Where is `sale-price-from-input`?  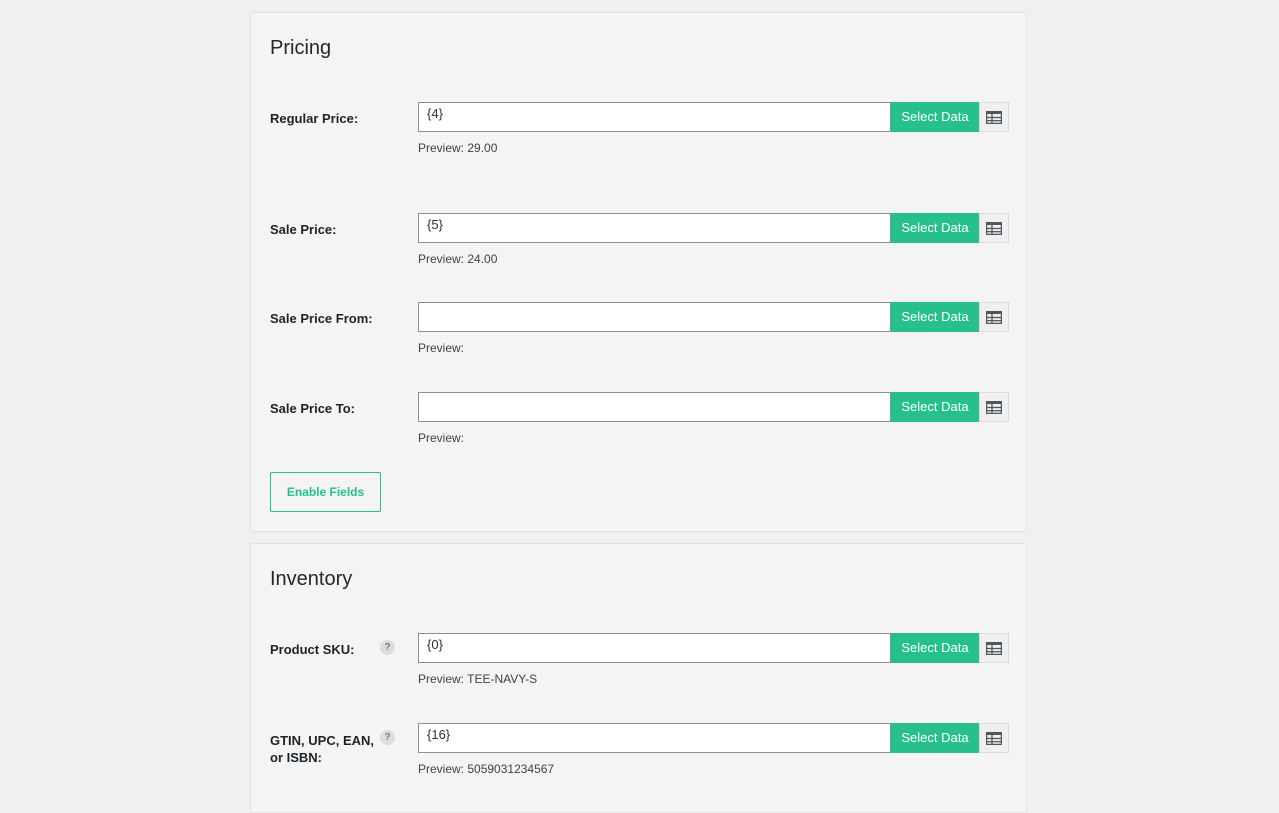 sale-price-from-input is located at coordinates (654, 317).